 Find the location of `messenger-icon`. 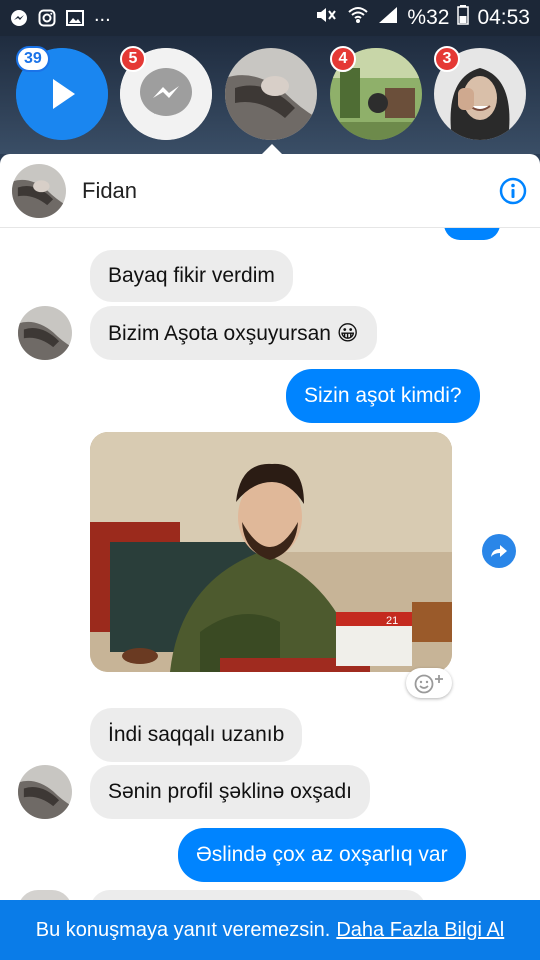

messenger-icon is located at coordinates (19, 18).